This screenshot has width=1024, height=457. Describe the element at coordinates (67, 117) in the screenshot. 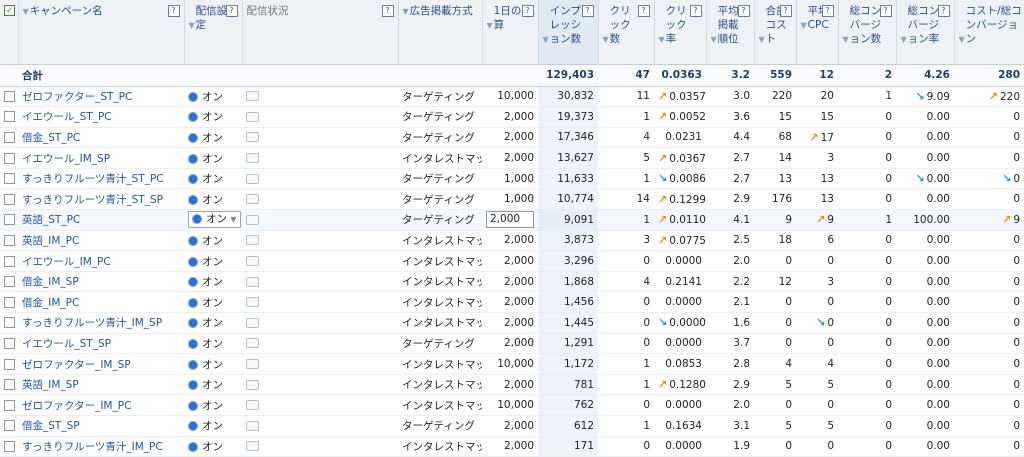

I see `campaign-name-link: イエウール_ST_PC` at that location.